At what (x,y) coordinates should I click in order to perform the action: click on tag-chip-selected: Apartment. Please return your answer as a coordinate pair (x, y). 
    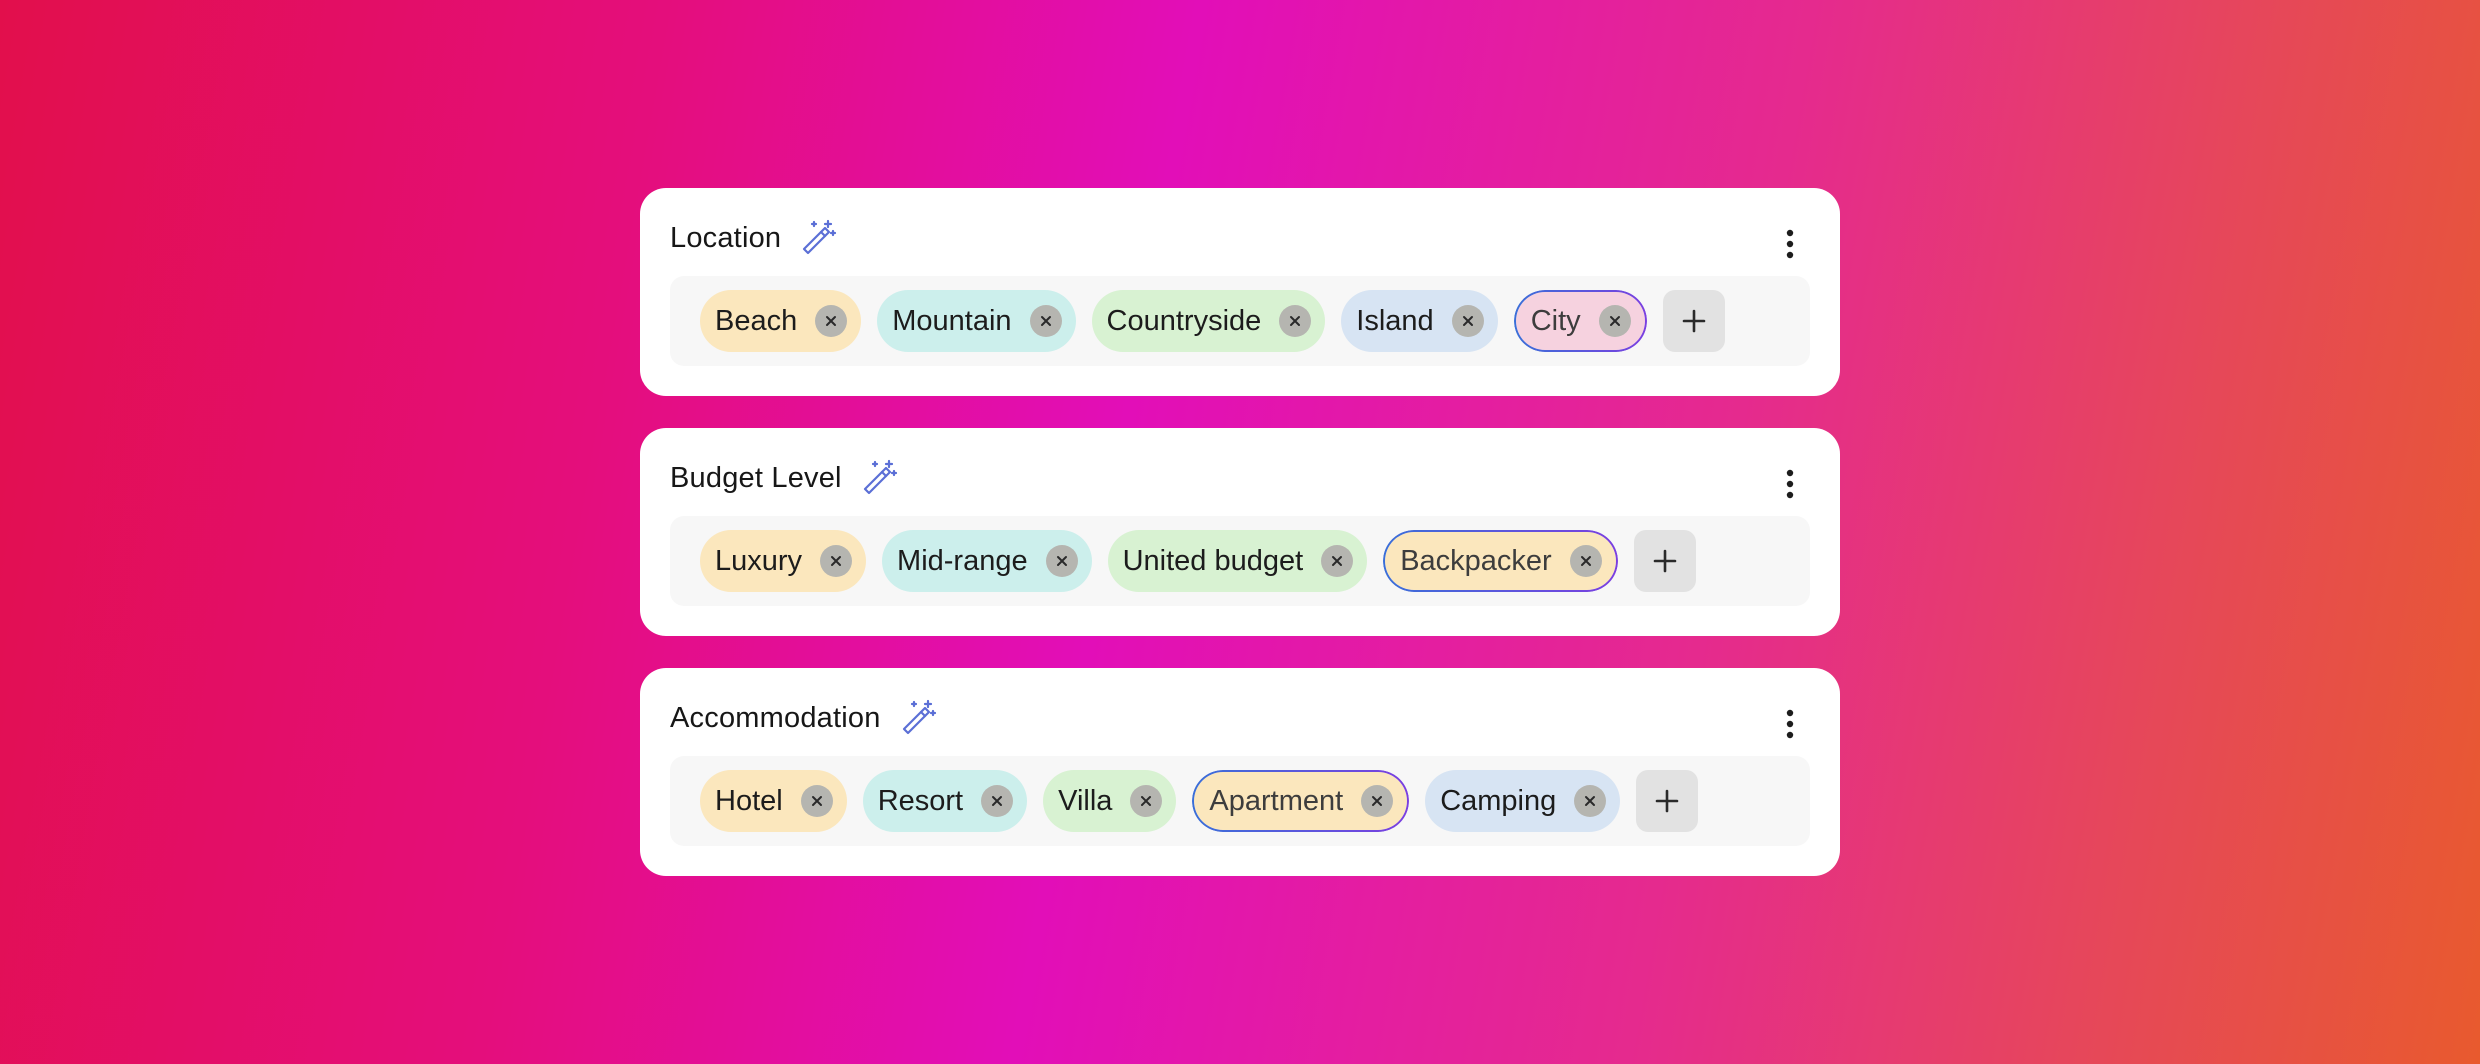
    Looking at the image, I should click on (1300, 801).